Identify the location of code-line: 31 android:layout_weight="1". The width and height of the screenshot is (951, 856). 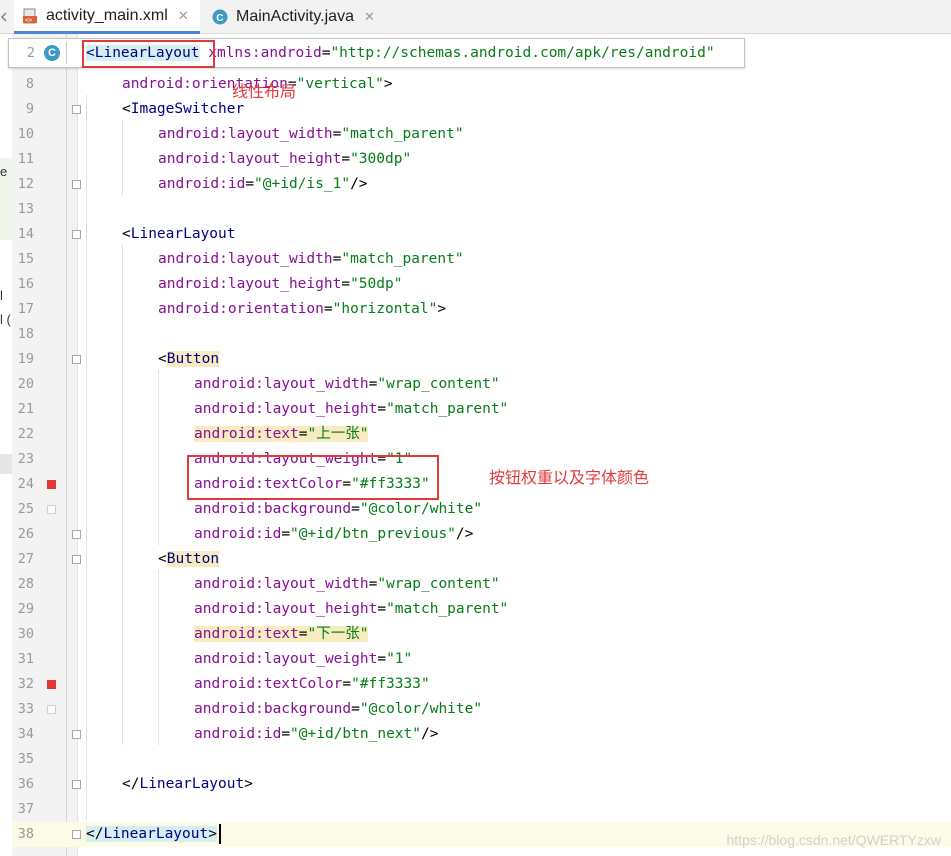
(475, 659).